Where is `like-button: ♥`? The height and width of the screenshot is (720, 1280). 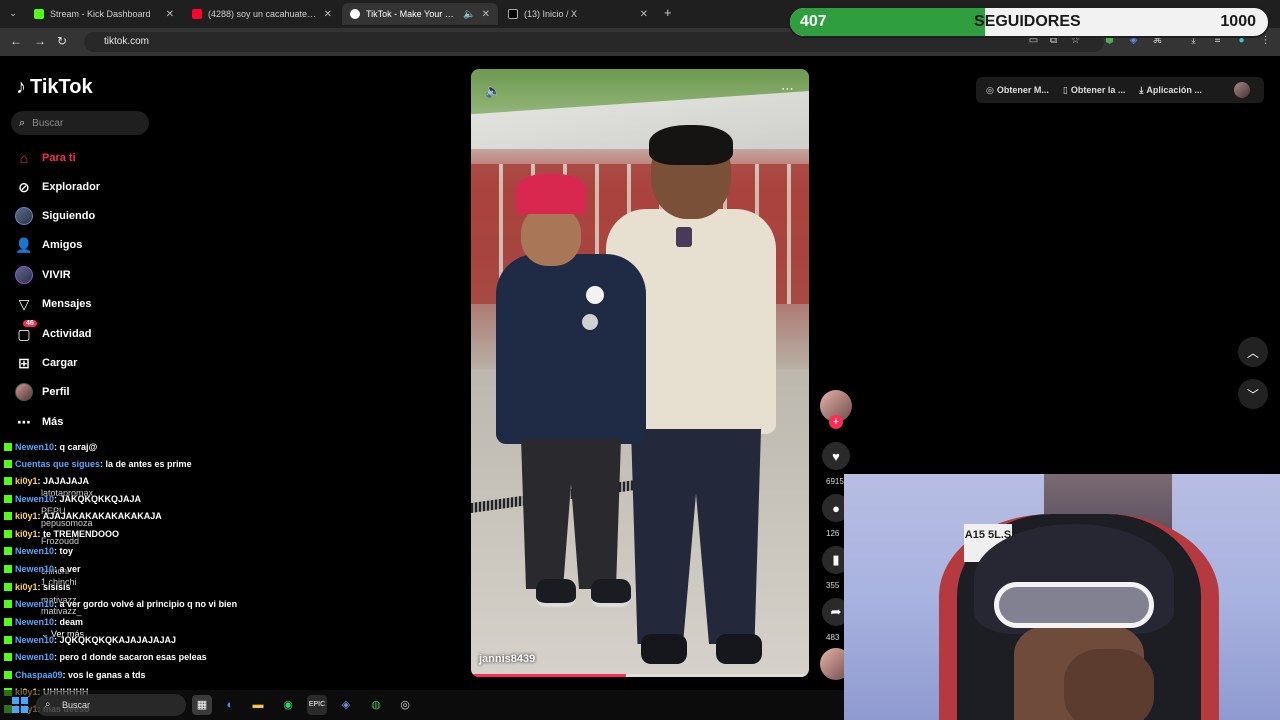 like-button: ♥ is located at coordinates (836, 456).